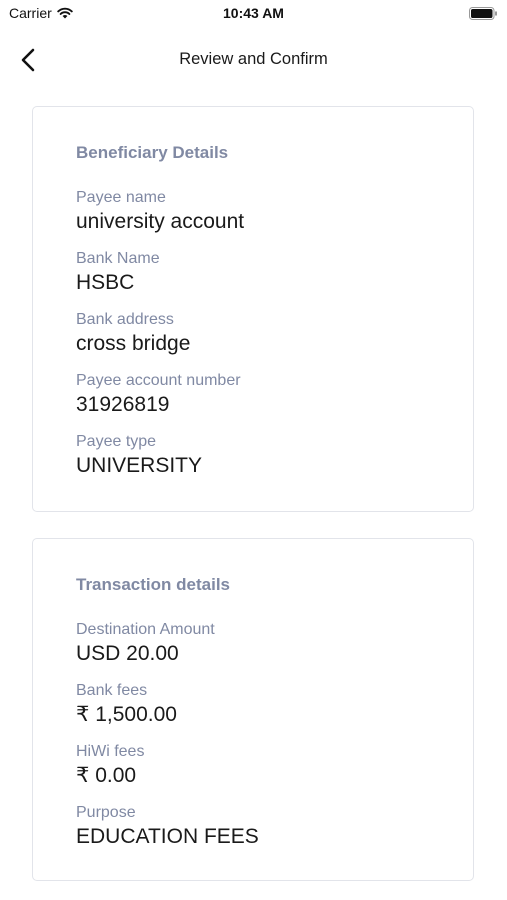 The width and height of the screenshot is (507, 900). I want to click on payee-name-field: Payee name university account, so click(253, 213).